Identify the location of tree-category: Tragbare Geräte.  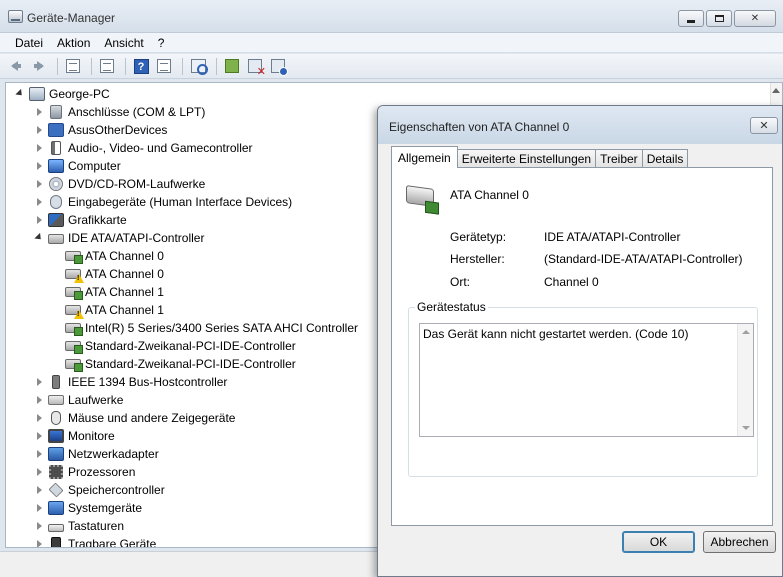
(95, 541).